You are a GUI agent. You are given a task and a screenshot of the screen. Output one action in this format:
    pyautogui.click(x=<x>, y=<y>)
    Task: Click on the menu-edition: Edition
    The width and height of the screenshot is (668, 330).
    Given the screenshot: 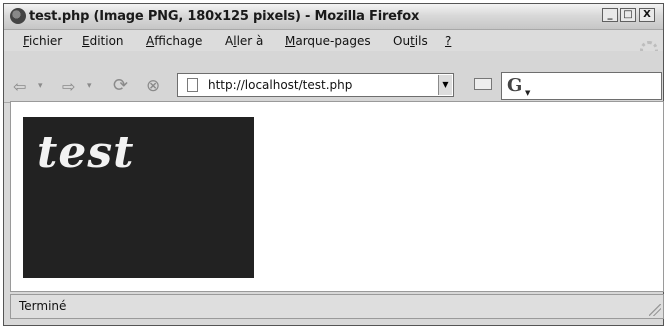 What is the action you would take?
    pyautogui.click(x=103, y=41)
    